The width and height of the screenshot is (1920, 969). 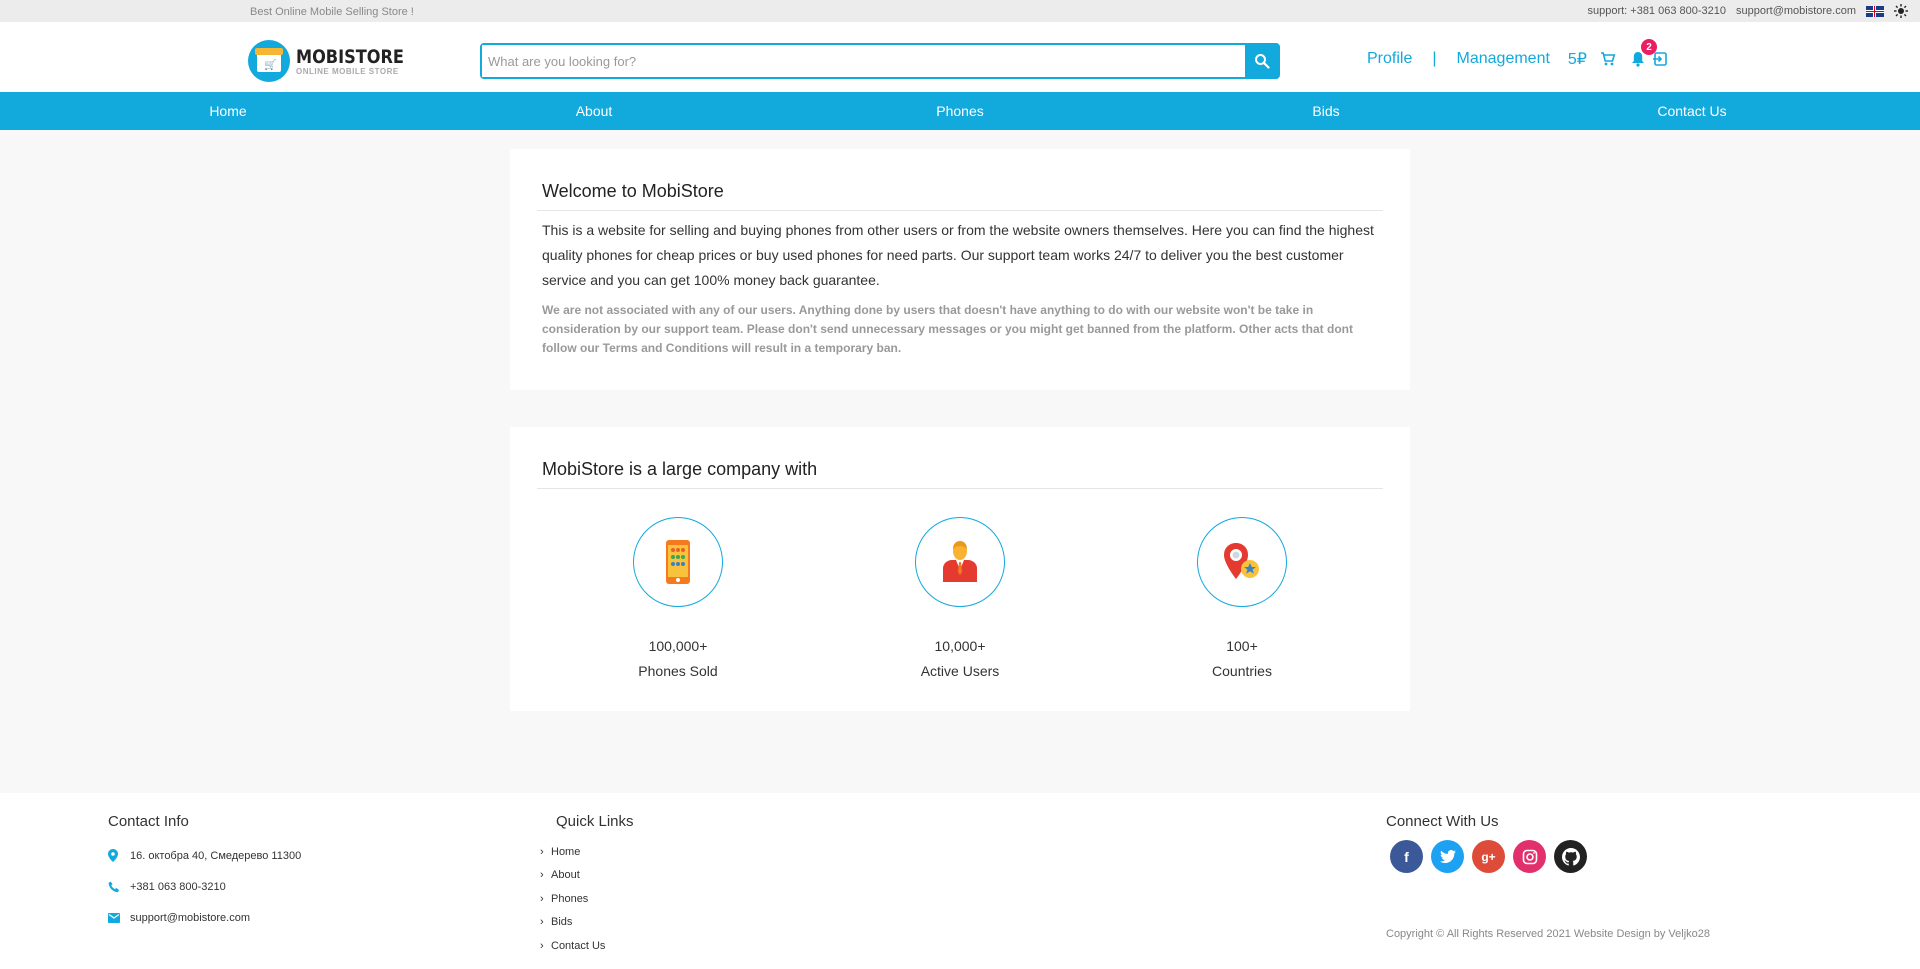 What do you see at coordinates (1643, 53) in the screenshot?
I see `notification-bell-icon: 2` at bounding box center [1643, 53].